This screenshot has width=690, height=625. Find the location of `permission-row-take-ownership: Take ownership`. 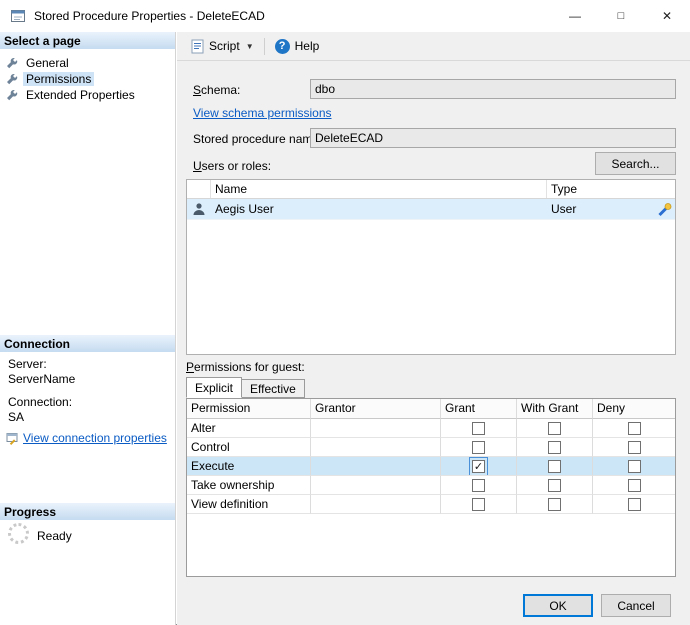

permission-row-take-ownership: Take ownership is located at coordinates (431, 485).